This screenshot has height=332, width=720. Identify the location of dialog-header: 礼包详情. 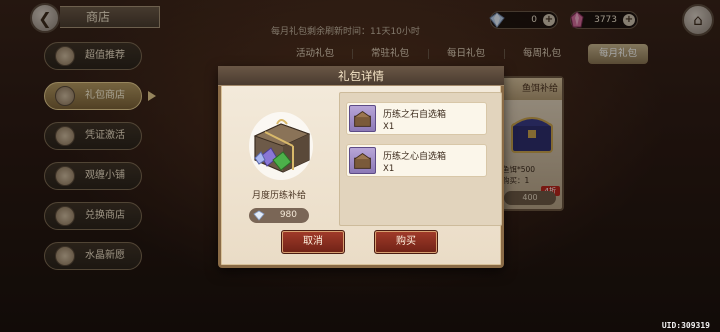
(361, 76).